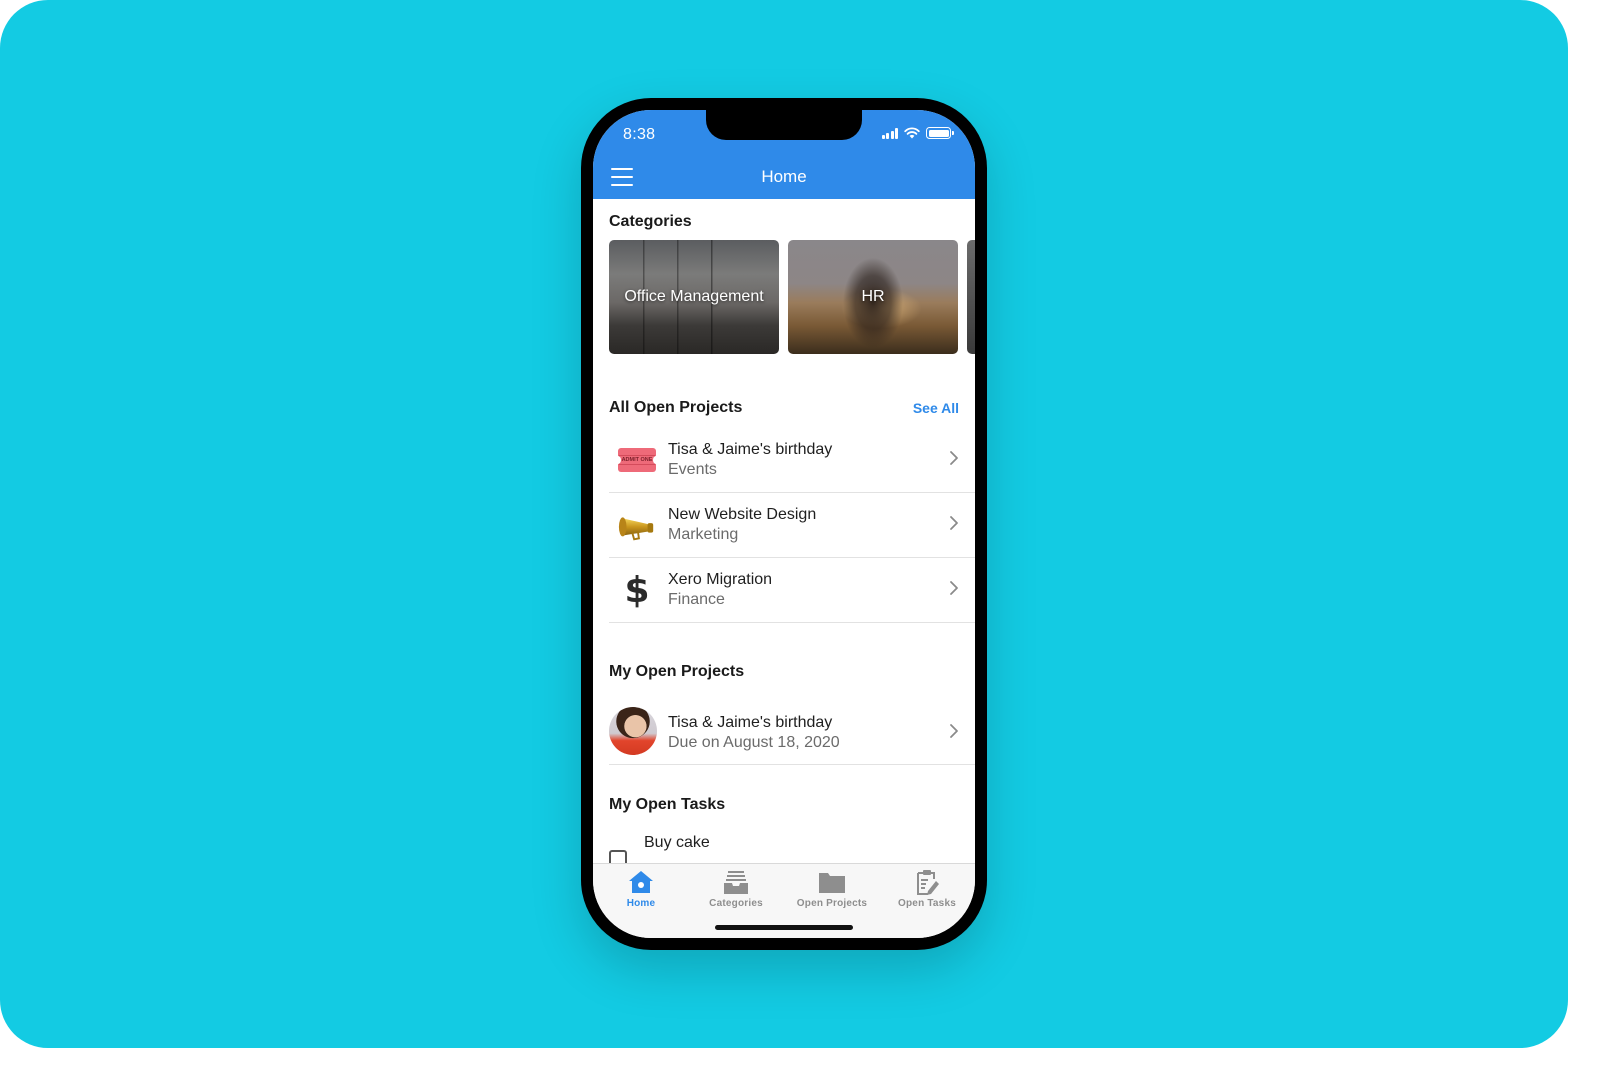  Describe the element at coordinates (832, 903) in the screenshot. I see `tab-label: Open Projects` at that location.